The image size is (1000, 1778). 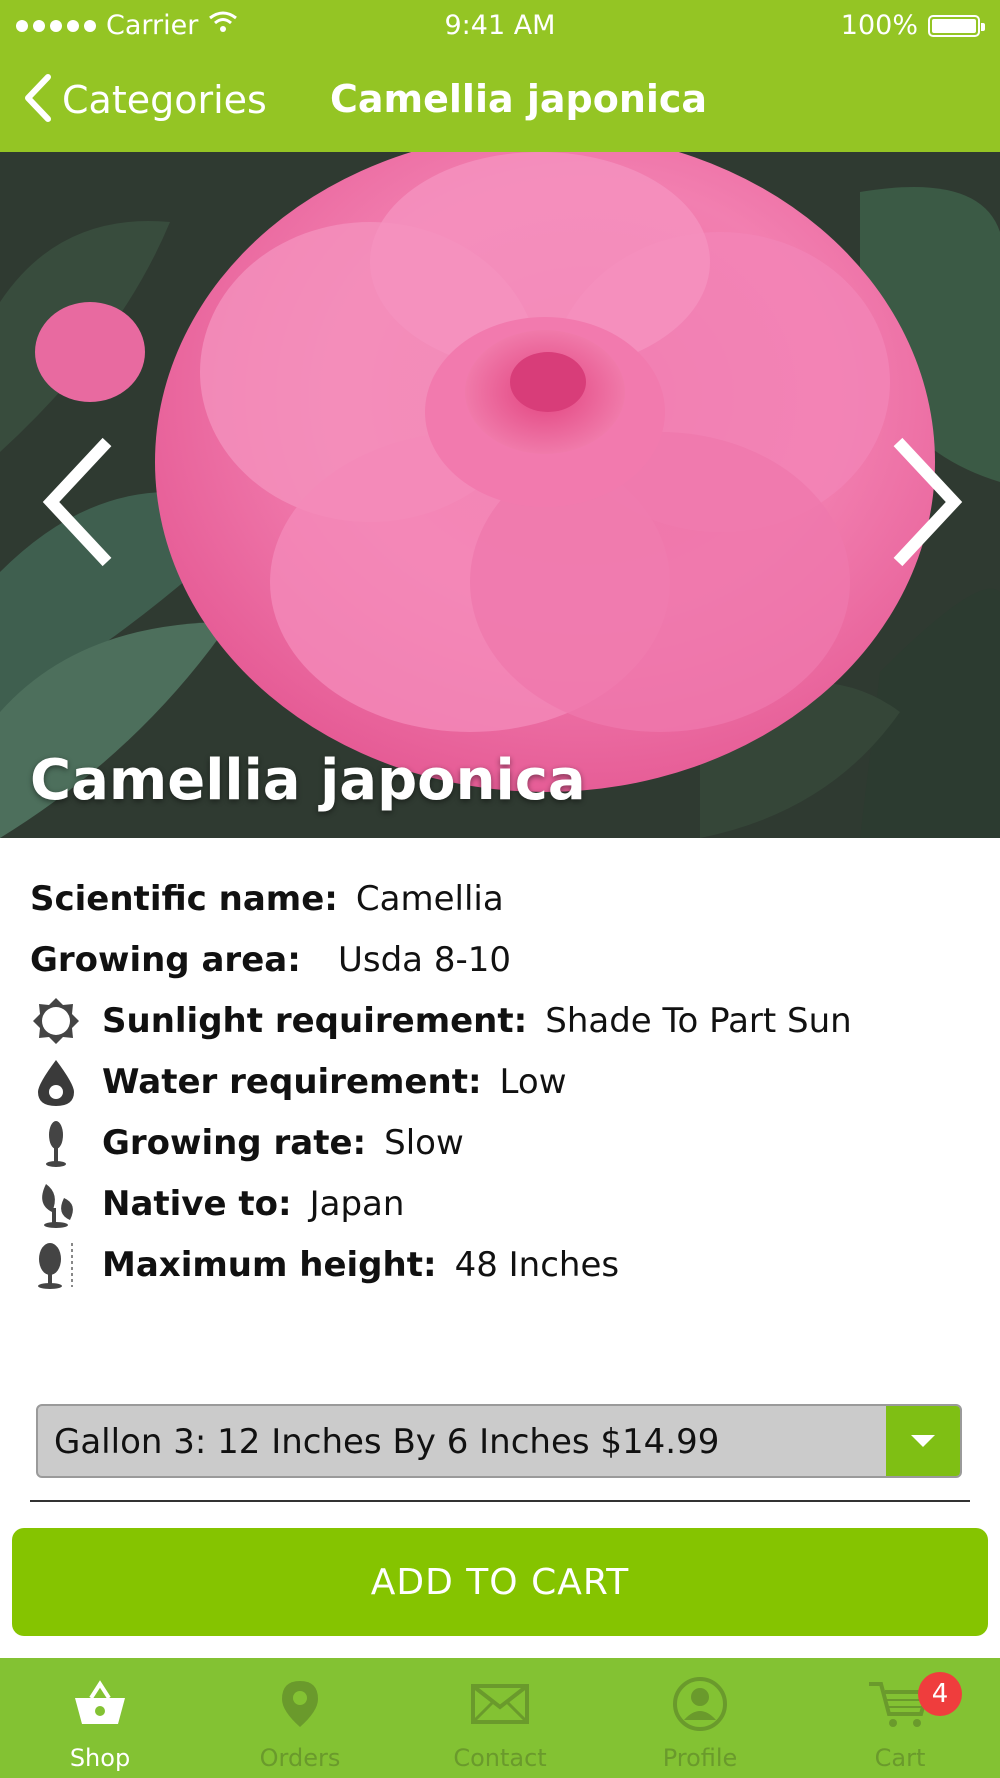 What do you see at coordinates (500, 26) in the screenshot?
I see `status-bar: Carrier 9:41 AM 100%` at bounding box center [500, 26].